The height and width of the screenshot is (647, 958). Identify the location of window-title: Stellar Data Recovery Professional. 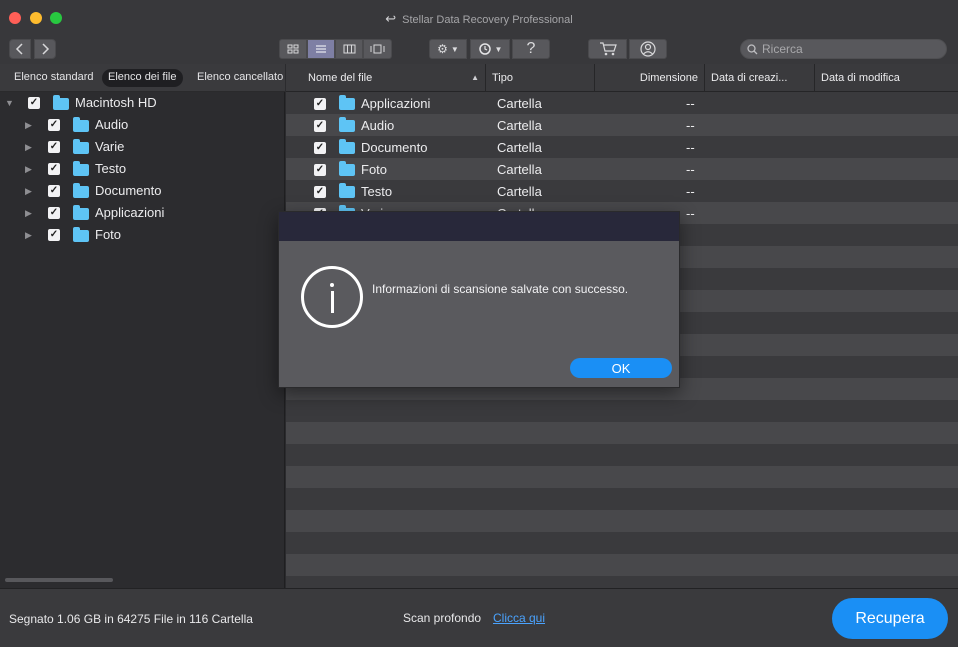
(487, 20).